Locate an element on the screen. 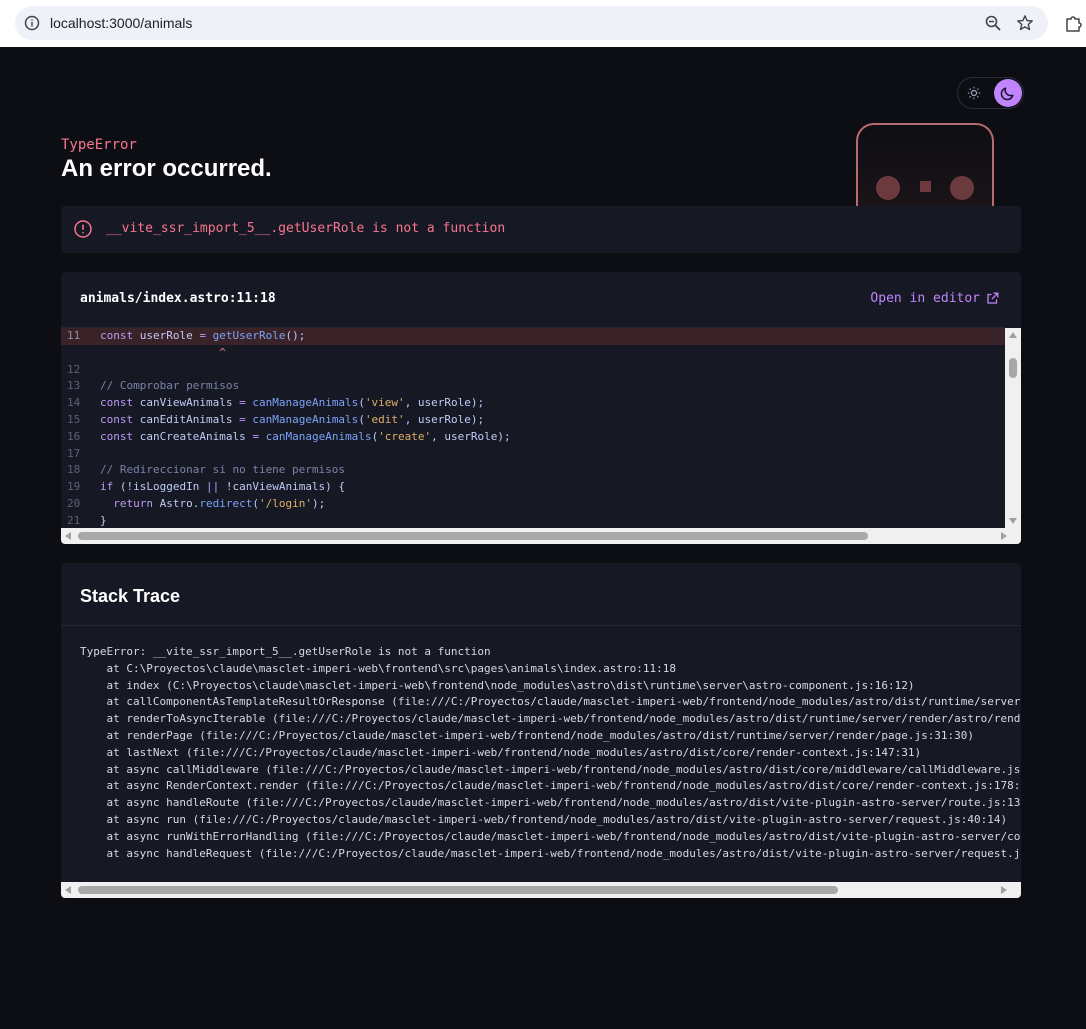 The height and width of the screenshot is (1029, 1086). code-token: || is located at coordinates (215, 487).